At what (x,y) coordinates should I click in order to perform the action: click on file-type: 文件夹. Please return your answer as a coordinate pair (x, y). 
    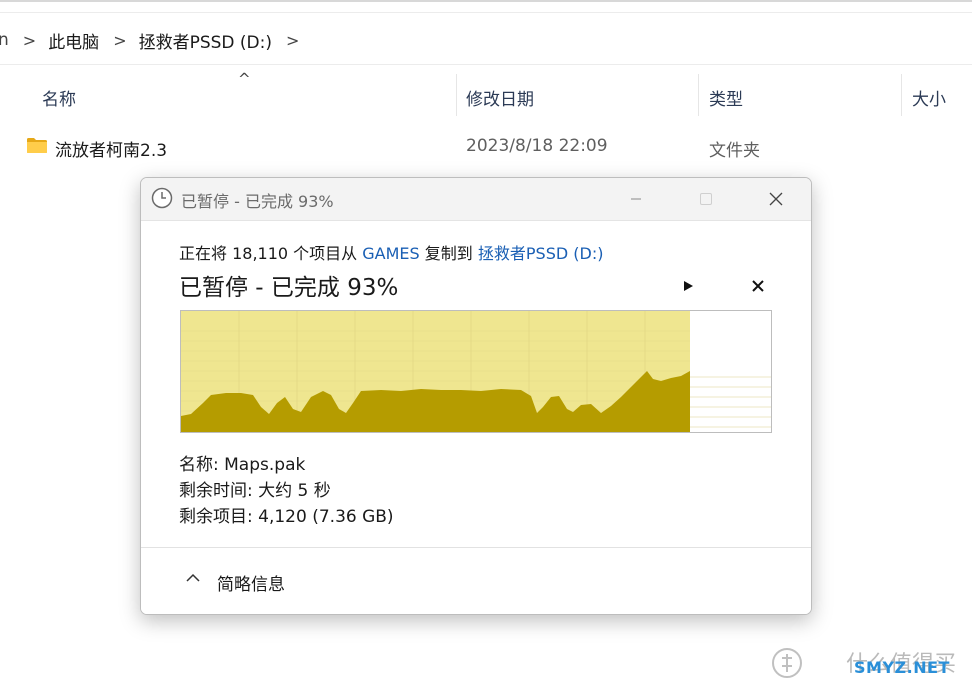
    Looking at the image, I should click on (734, 151).